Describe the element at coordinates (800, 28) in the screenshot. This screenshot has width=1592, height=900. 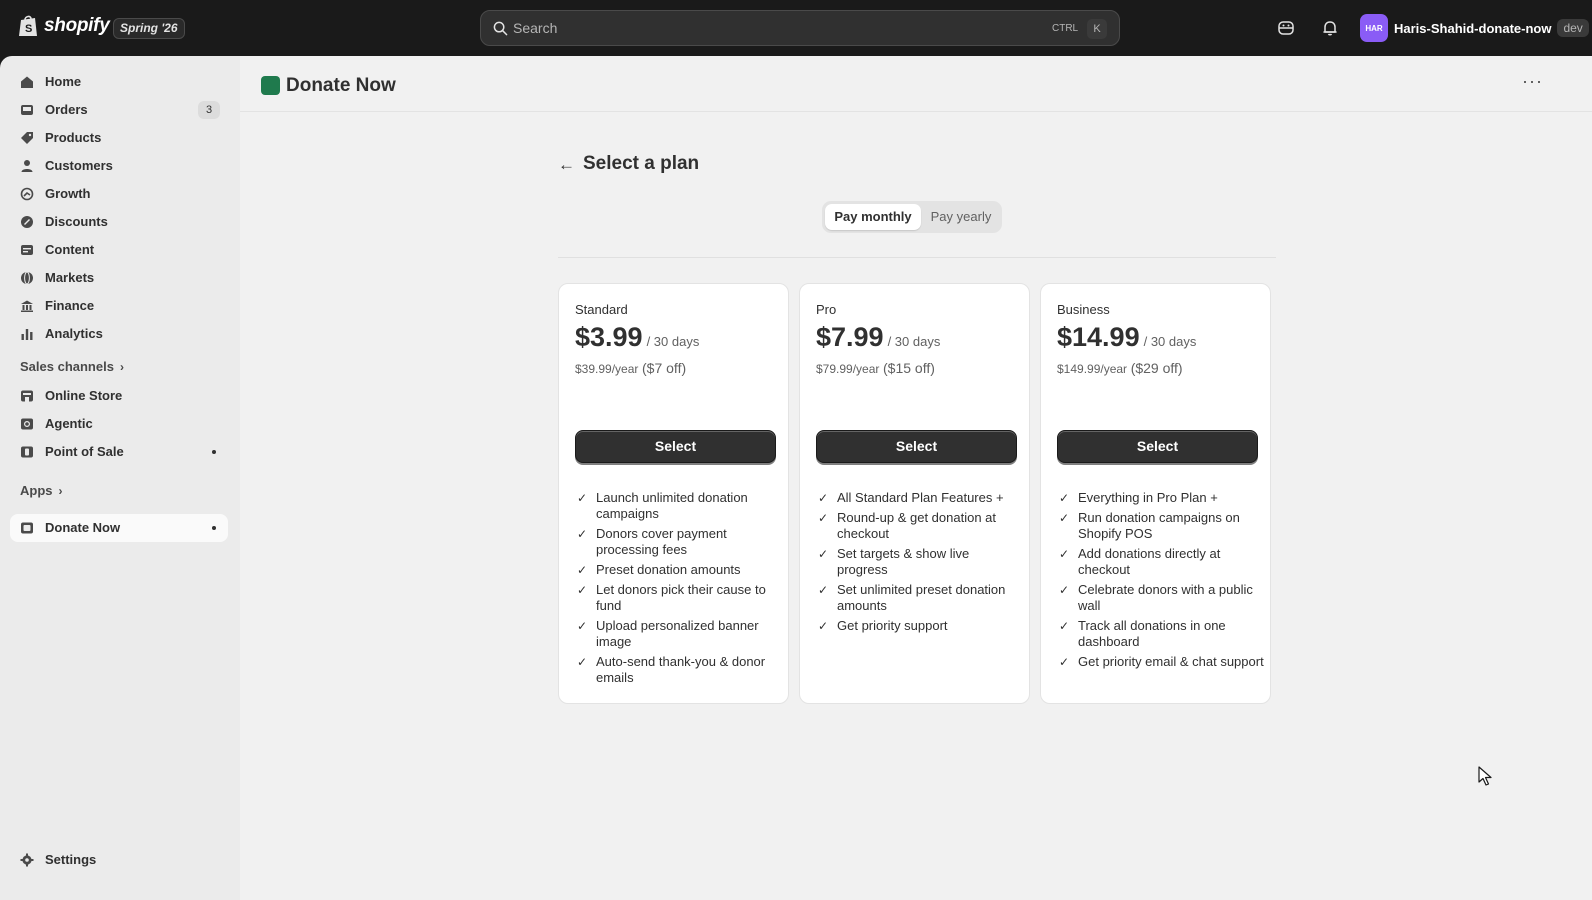
I see `search-bar: Search CTRL K` at that location.